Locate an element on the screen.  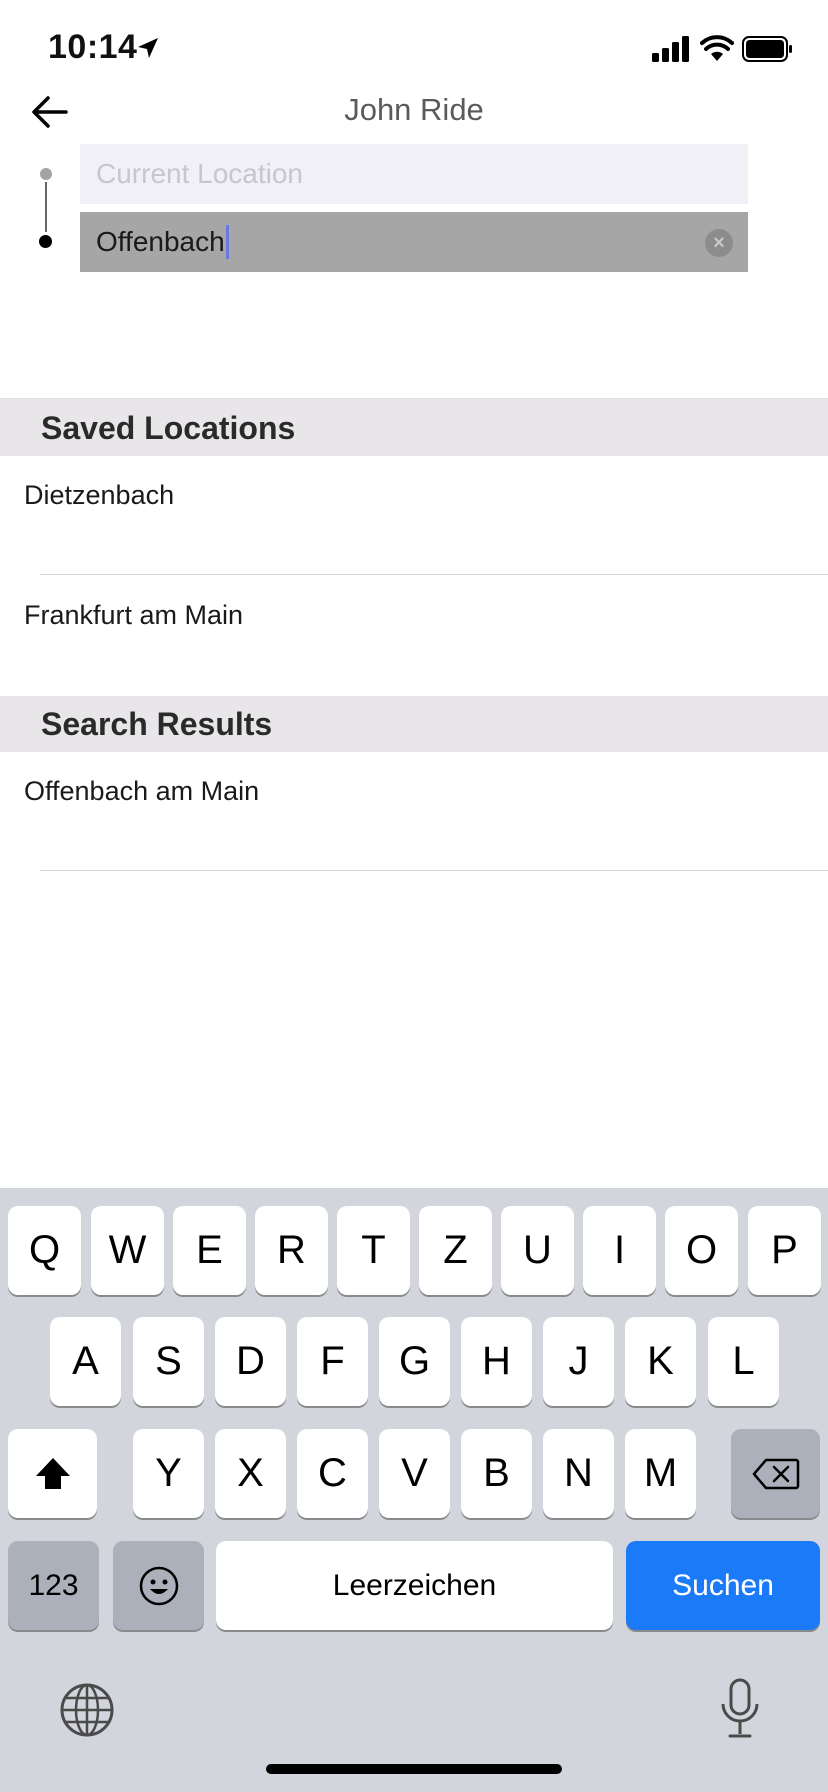
globe-icon is located at coordinates (87, 1710).